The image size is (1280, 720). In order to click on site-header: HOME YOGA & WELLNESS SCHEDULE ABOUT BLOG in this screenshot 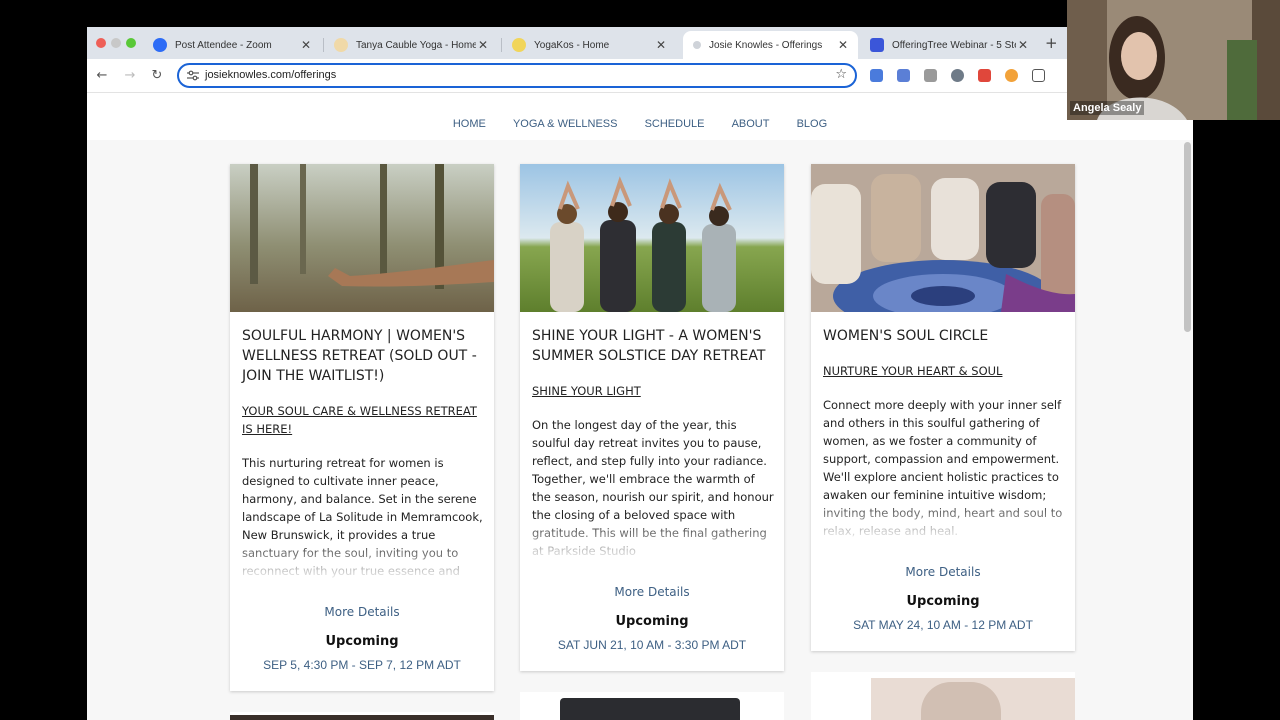, I will do `click(640, 117)`.